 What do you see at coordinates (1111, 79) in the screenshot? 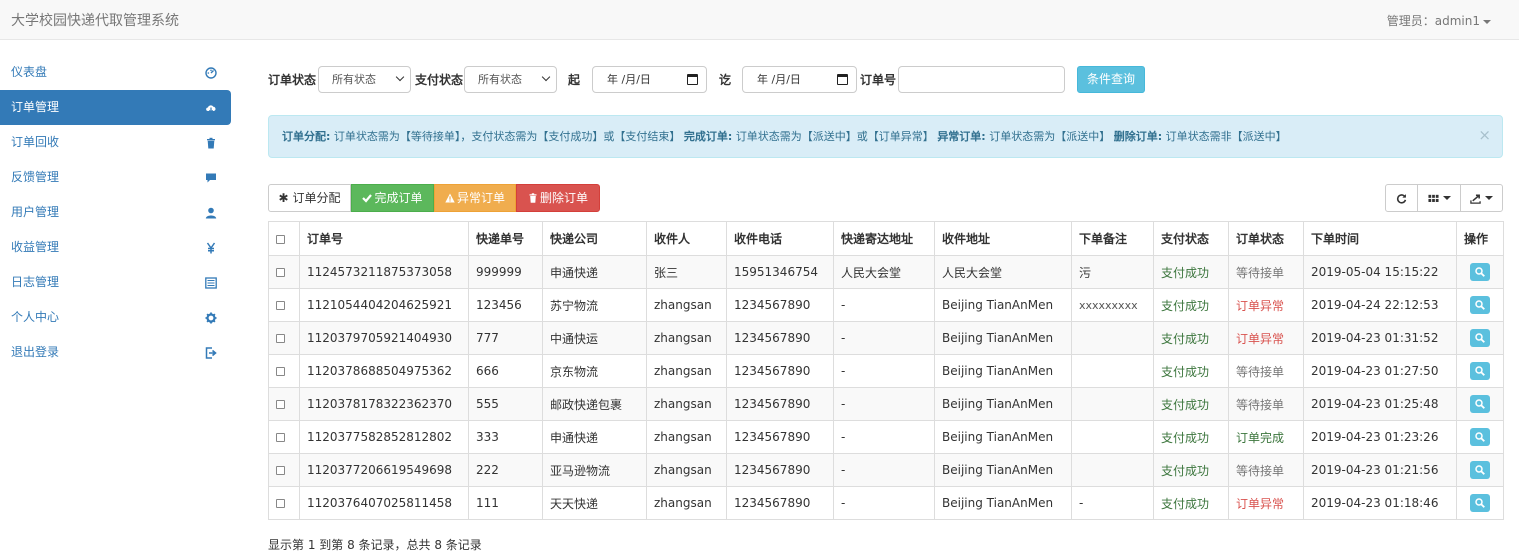
I see `search-button: 条件查询` at bounding box center [1111, 79].